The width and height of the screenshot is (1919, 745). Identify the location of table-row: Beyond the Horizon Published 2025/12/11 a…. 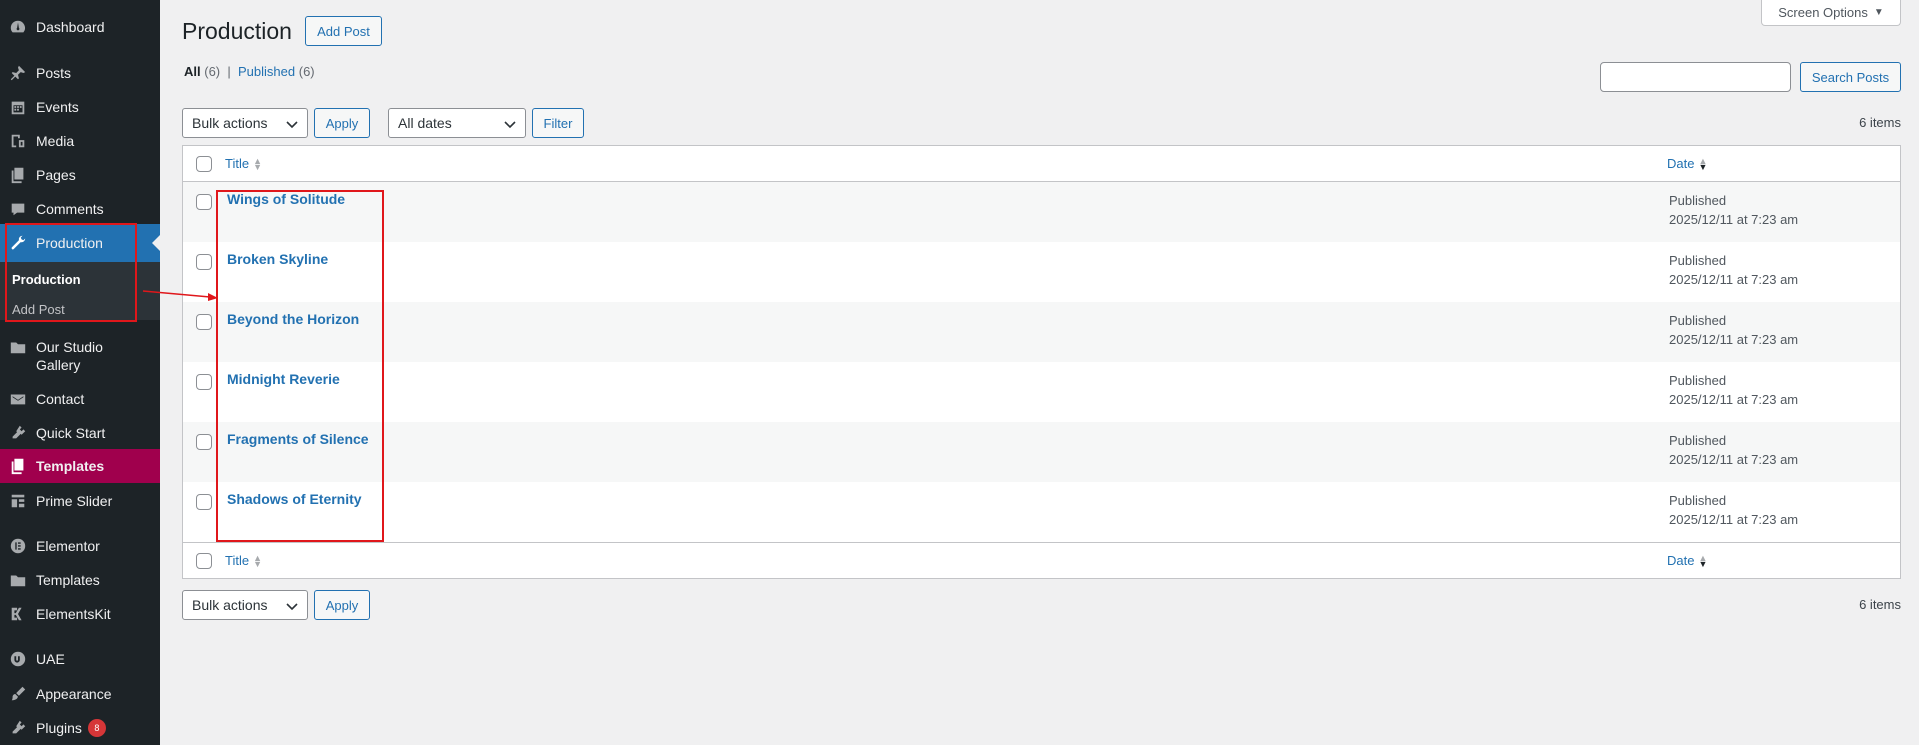
(1041, 332).